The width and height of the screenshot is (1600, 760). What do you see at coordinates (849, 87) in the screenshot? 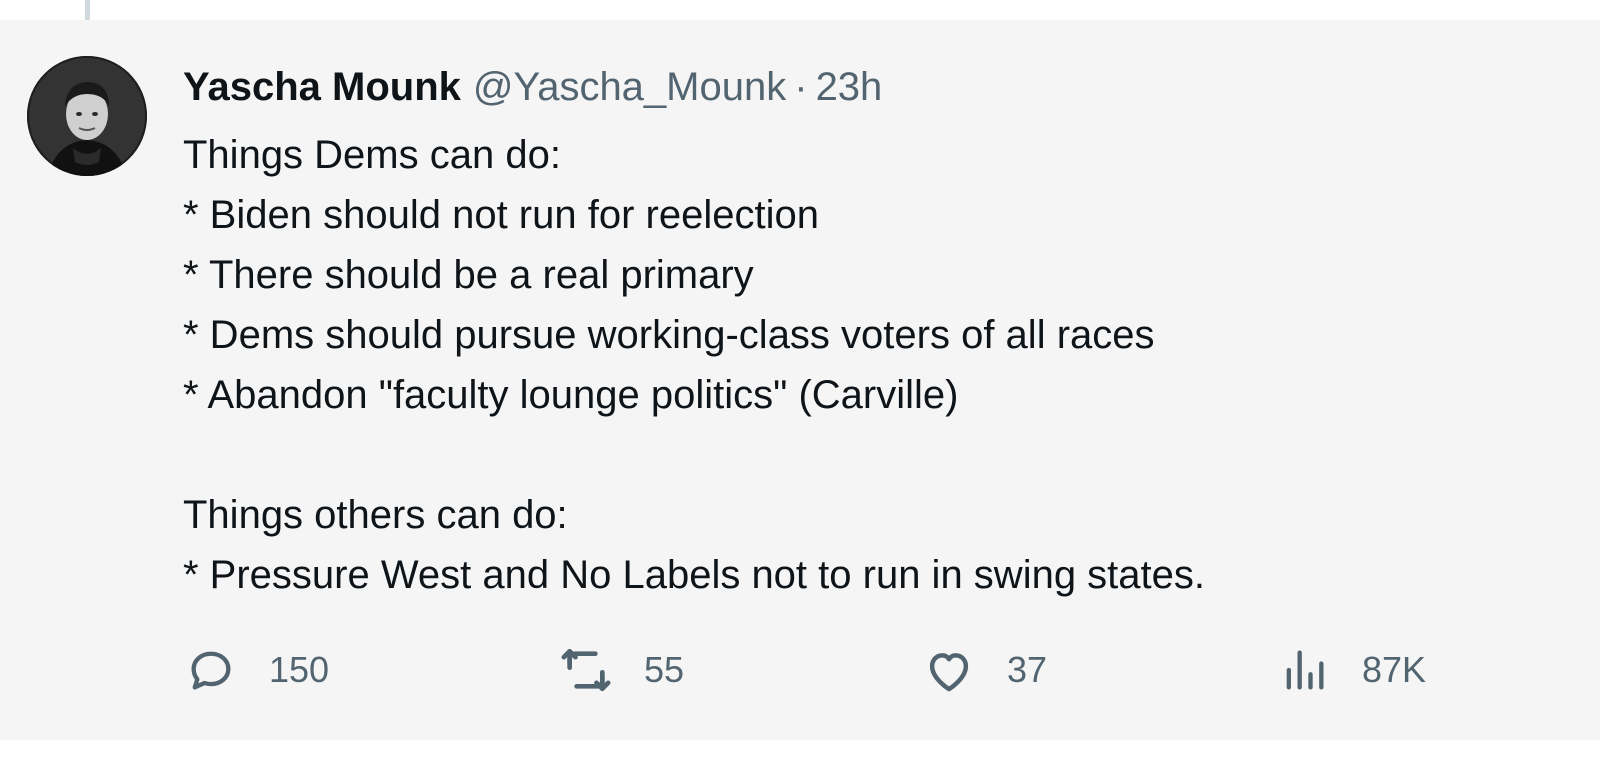
I see `tweet-timestamp: 23h` at bounding box center [849, 87].